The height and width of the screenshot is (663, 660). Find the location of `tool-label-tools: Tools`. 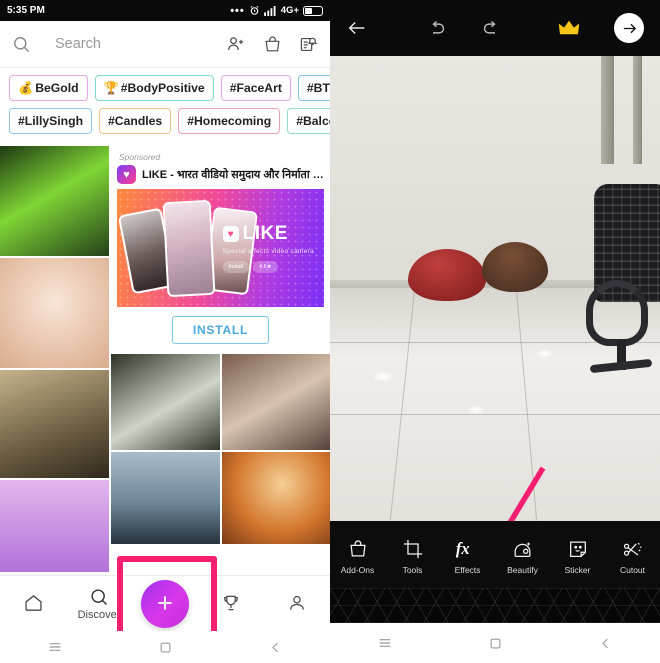

tool-label-tools: Tools is located at coordinates (412, 570).